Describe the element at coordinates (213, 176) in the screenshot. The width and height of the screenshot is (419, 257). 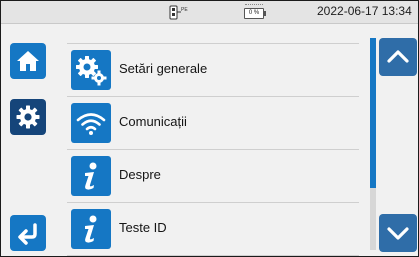
I see `menu-item-about: Despre` at that location.